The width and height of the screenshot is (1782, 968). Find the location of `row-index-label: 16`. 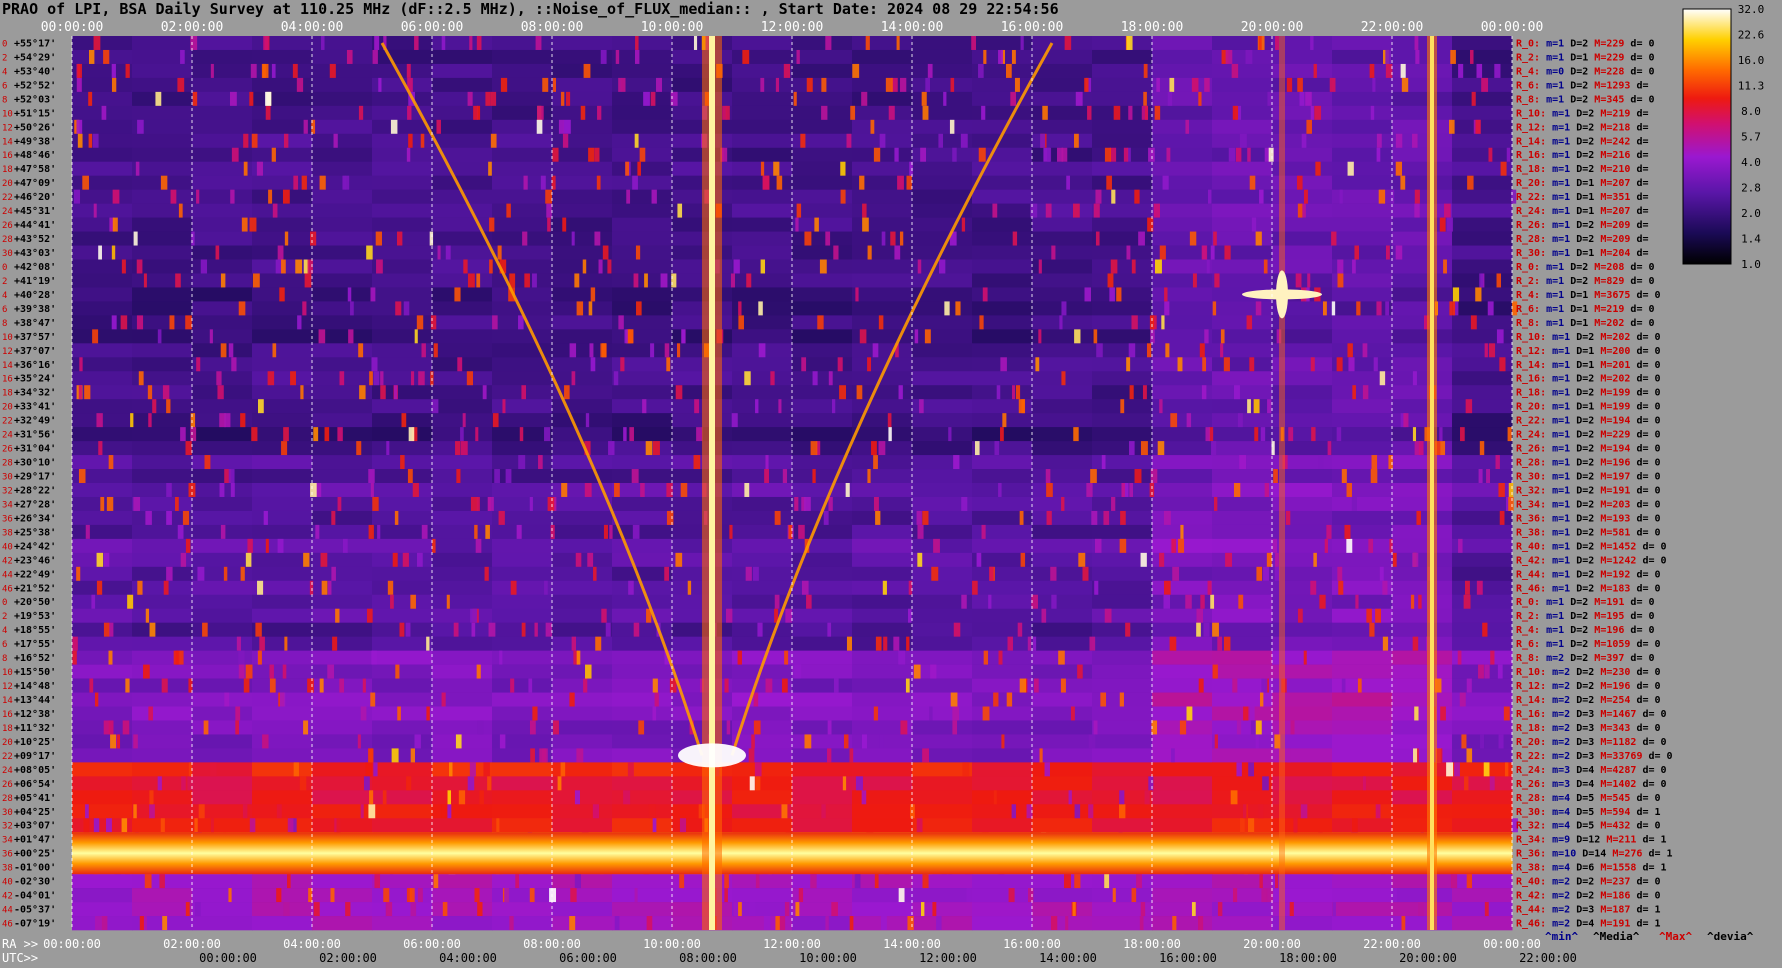

row-index-label: 16 is located at coordinates (7, 156).